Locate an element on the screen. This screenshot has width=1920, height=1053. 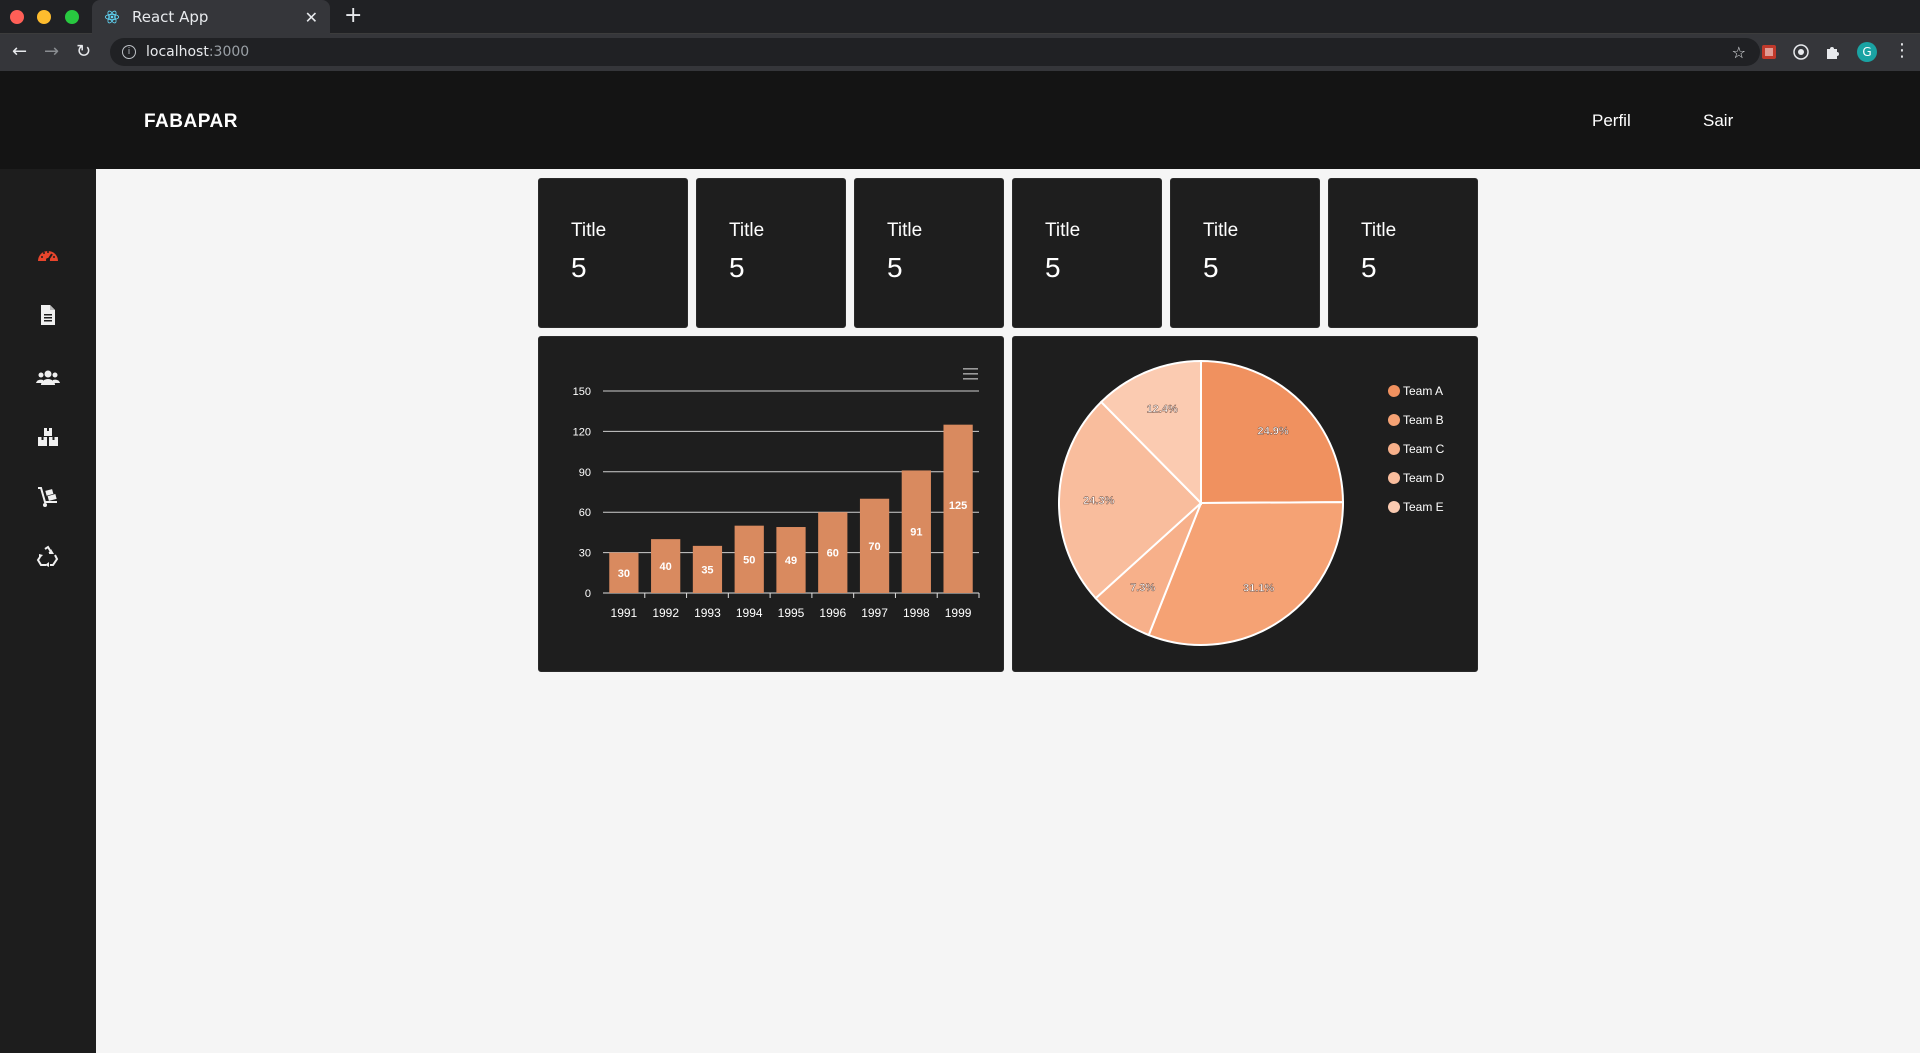
bar-data-label: 91 is located at coordinates (916, 533).